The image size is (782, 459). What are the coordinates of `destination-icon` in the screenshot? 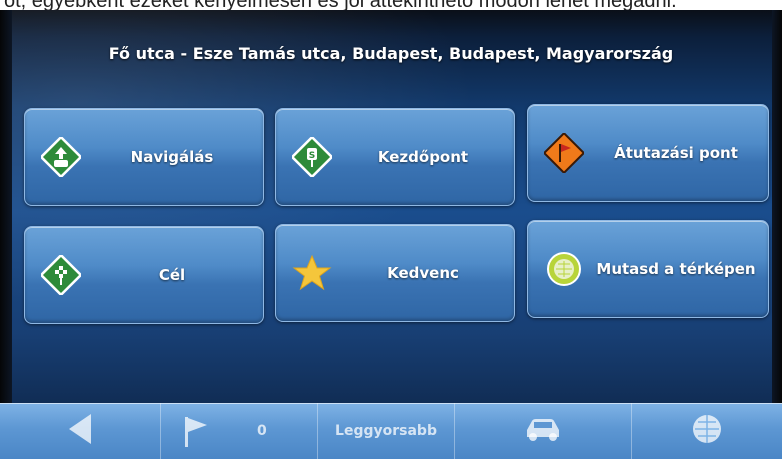 It's located at (61, 275).